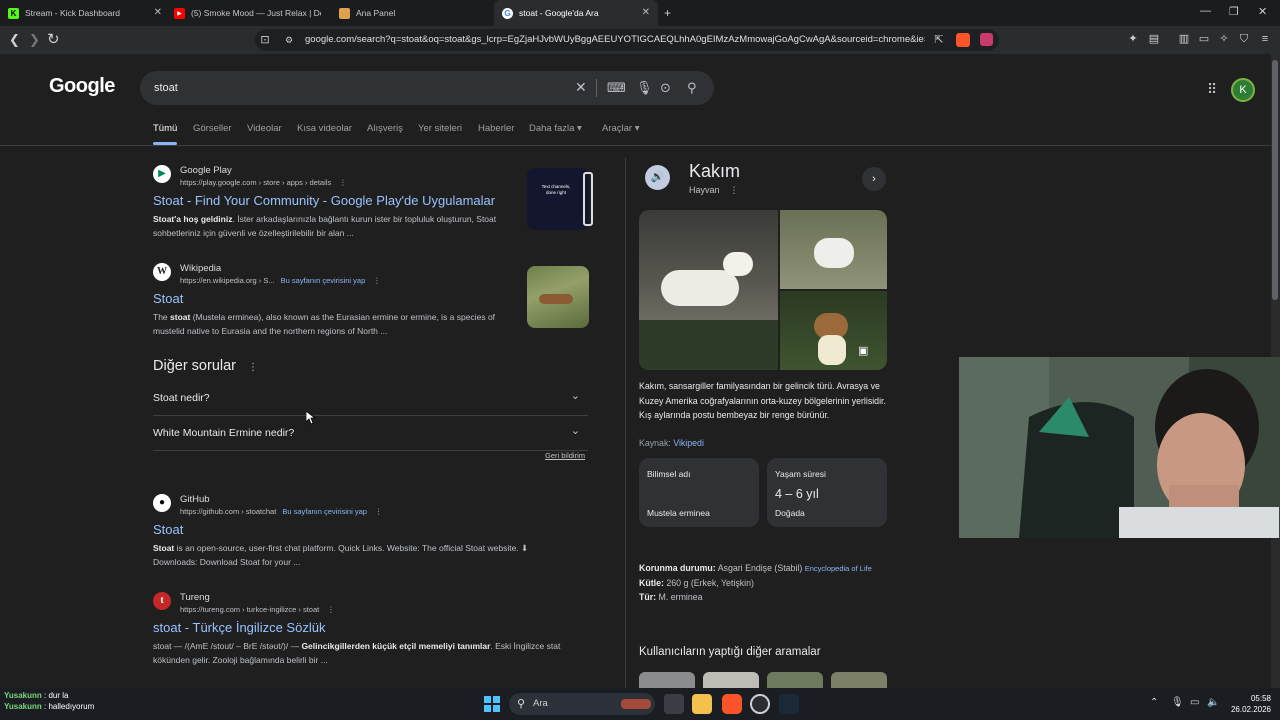  Describe the element at coordinates (665, 88) in the screenshot. I see `lens-icon: ⊙` at that location.